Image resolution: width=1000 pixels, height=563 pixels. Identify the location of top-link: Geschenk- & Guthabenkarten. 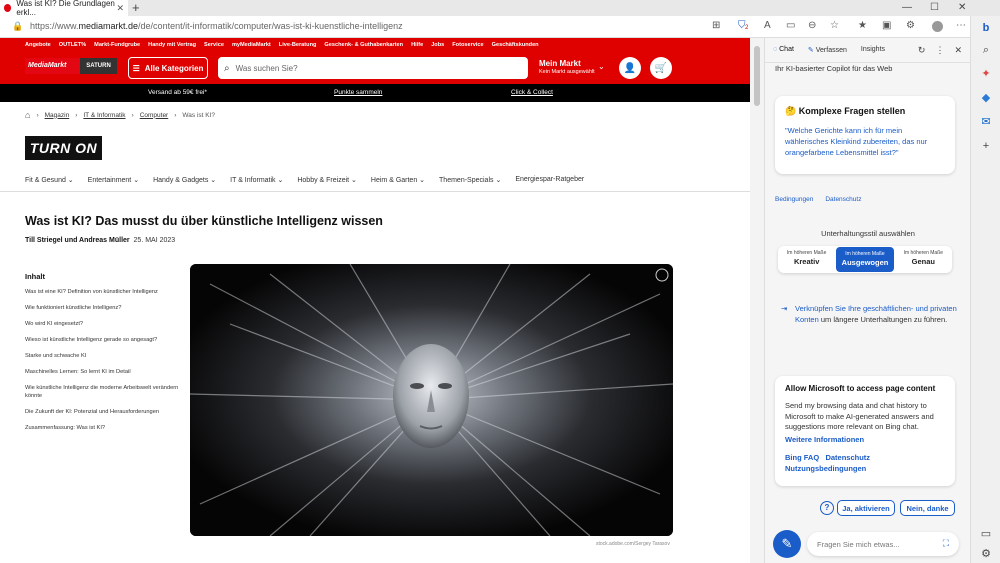
(363, 45).